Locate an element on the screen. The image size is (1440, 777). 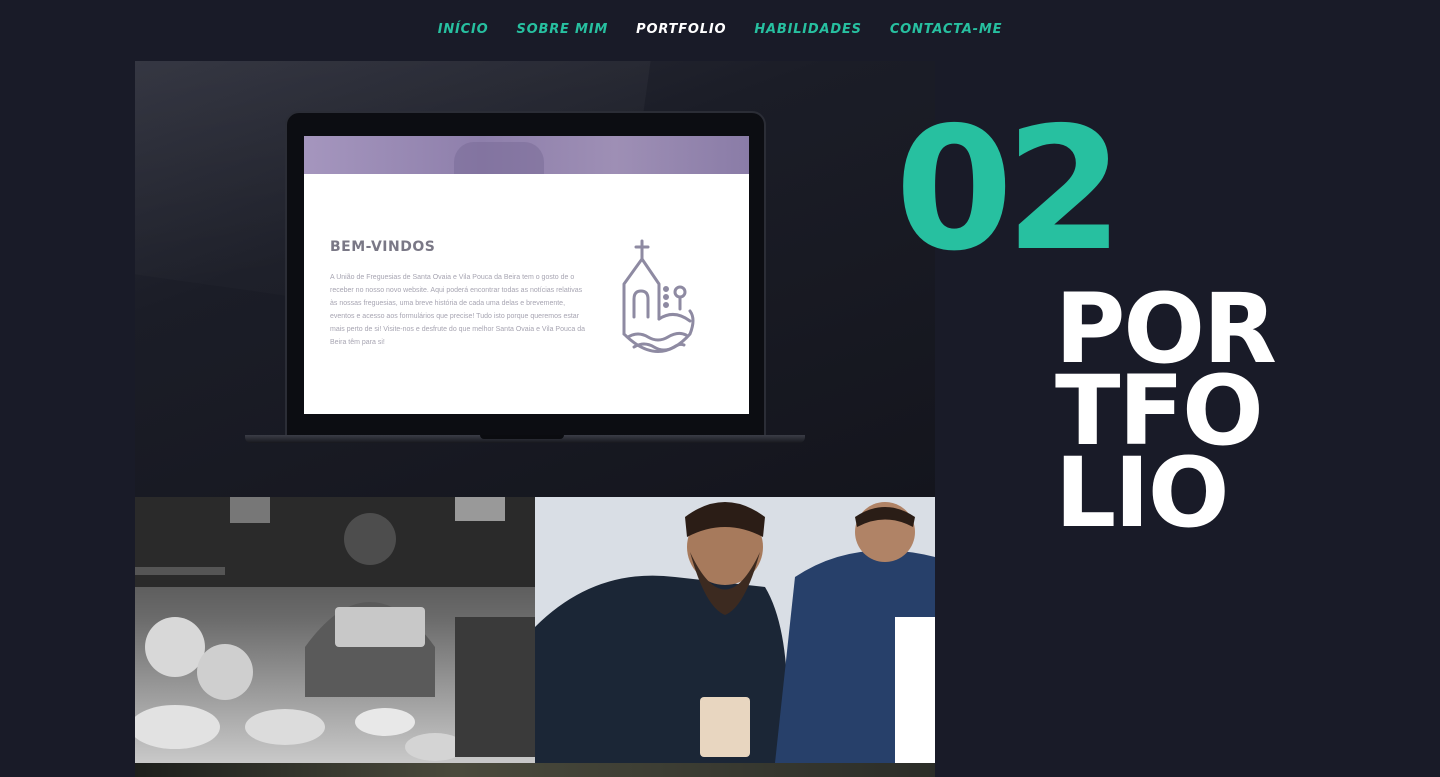
fashion-photo-image is located at coordinates (735, 630).